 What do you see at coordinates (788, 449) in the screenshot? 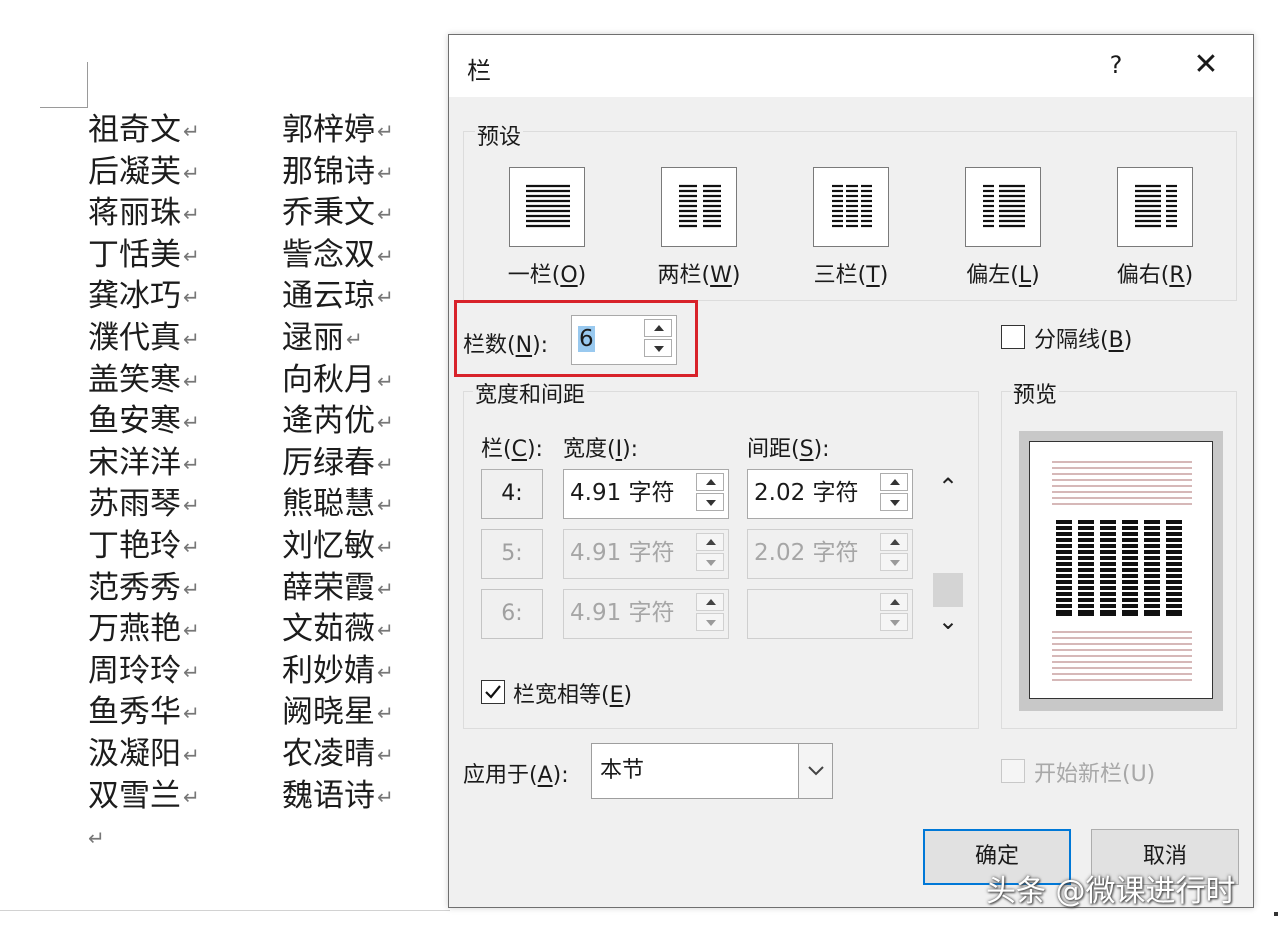
I see `spacing-header: 间距(S):` at bounding box center [788, 449].